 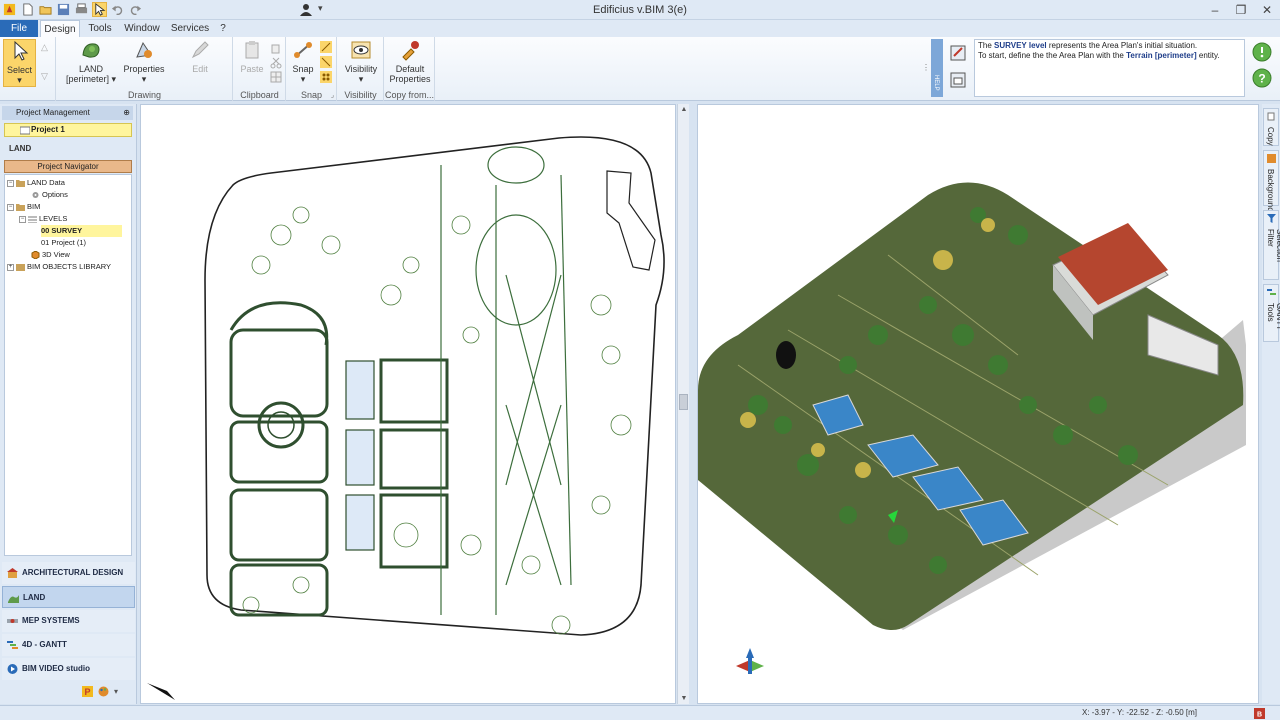 What do you see at coordinates (360, 95) in the screenshot?
I see `visibility-group-label: Visibility` at bounding box center [360, 95].